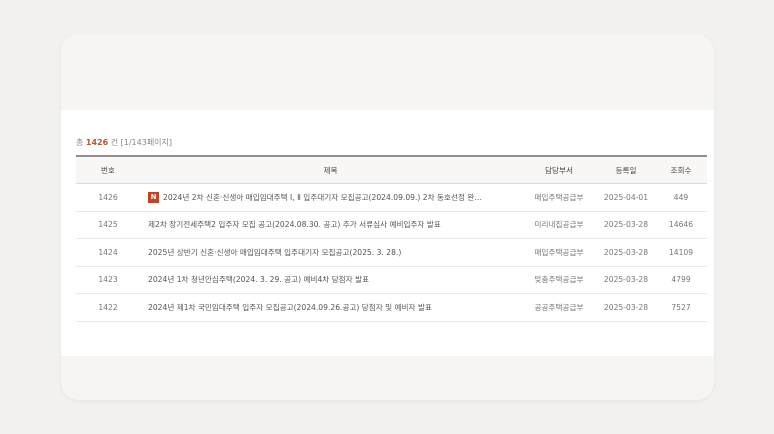 This screenshot has width=774, height=434. I want to click on header-title: 제목, so click(330, 169).